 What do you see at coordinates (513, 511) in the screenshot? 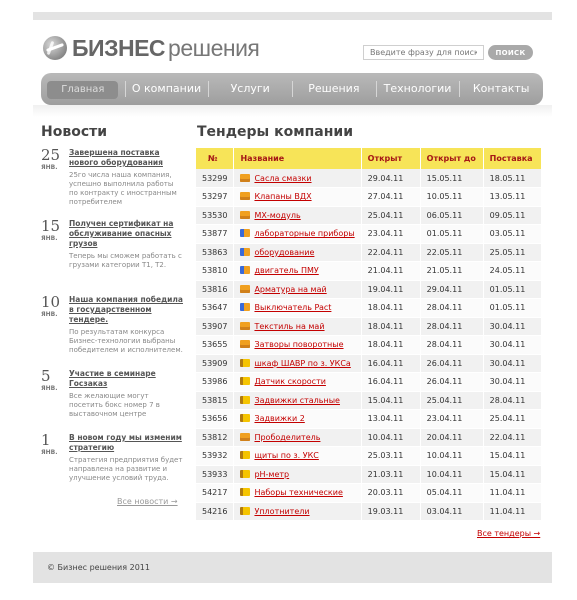
I see `tender-delivery: 11.04.11` at bounding box center [513, 511].